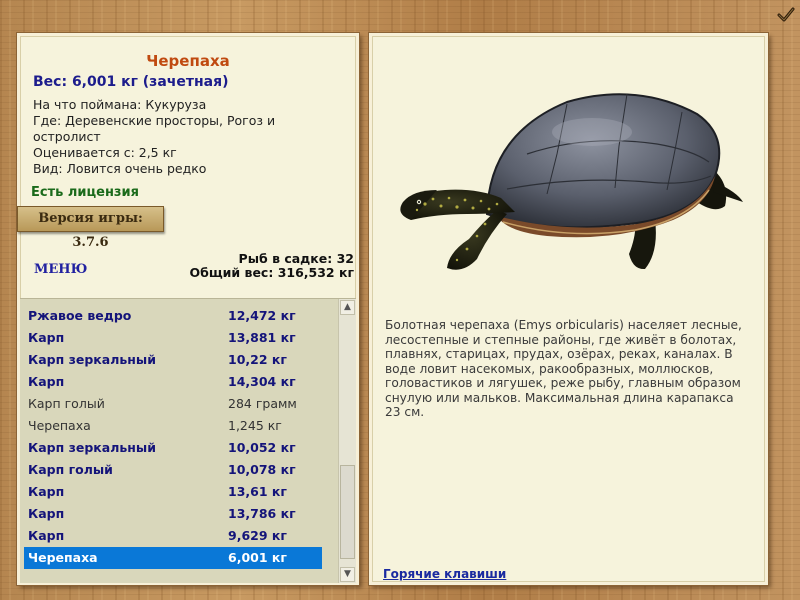 The width and height of the screenshot is (800, 600). What do you see at coordinates (347, 307) in the screenshot?
I see `scroll-up-arrow-icon: ▲` at bounding box center [347, 307].